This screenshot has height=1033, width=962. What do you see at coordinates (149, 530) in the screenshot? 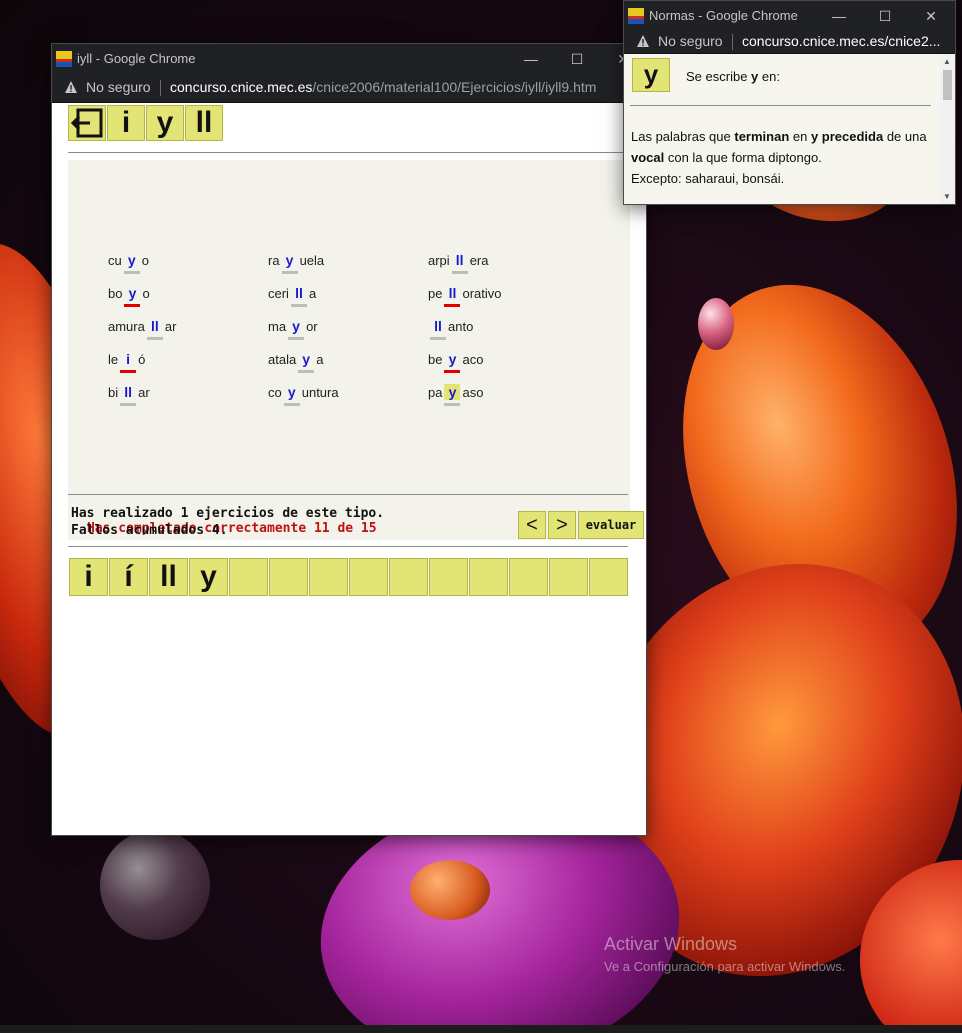
I see `accumulated-errors-text: Fallos acumulados 4.` at bounding box center [149, 530].